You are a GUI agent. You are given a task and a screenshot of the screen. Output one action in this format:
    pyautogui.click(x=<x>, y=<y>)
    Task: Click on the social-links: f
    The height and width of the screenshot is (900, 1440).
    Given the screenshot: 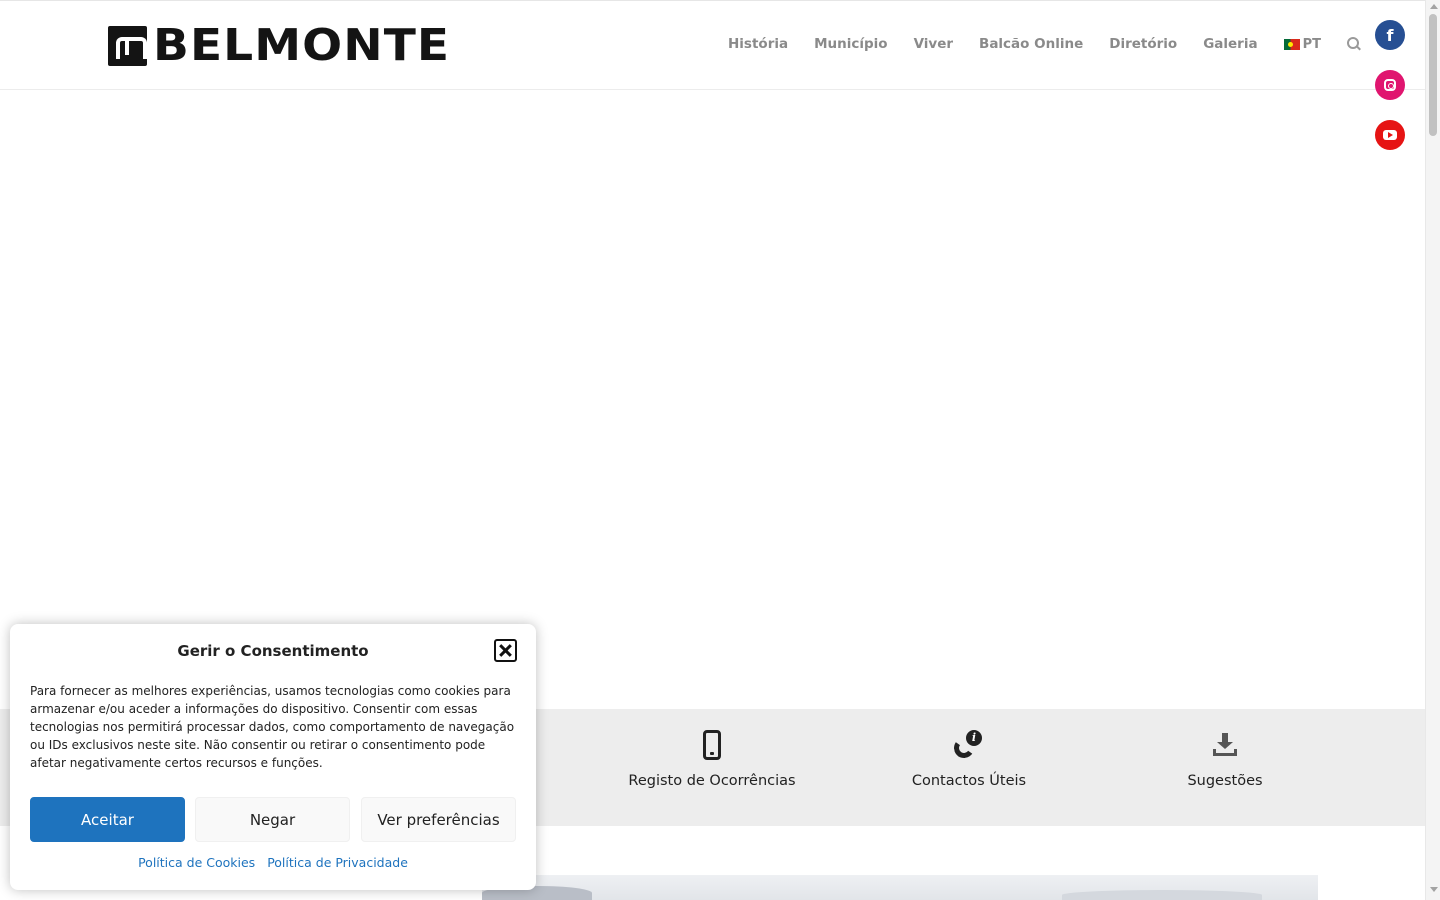 What is the action you would take?
    pyautogui.click(x=1390, y=95)
    